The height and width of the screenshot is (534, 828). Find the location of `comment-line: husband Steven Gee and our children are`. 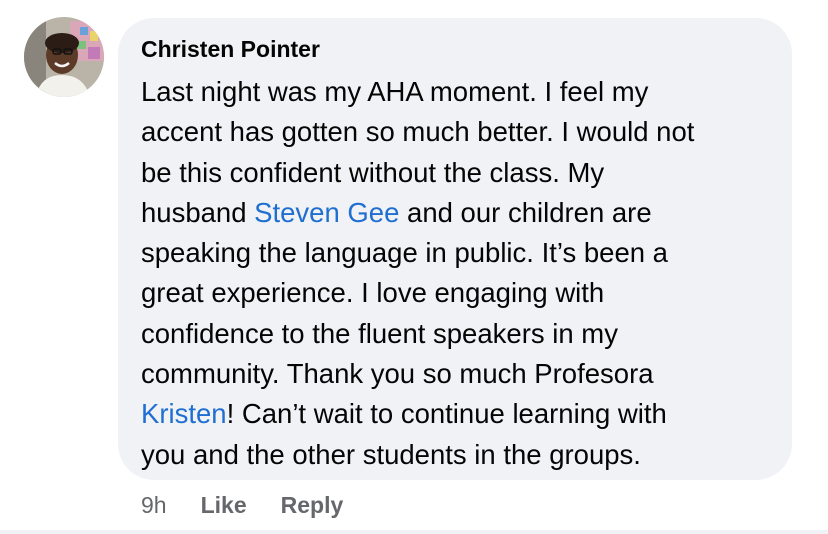

comment-line: husband Steven Gee and our children are is located at coordinates (455, 213).